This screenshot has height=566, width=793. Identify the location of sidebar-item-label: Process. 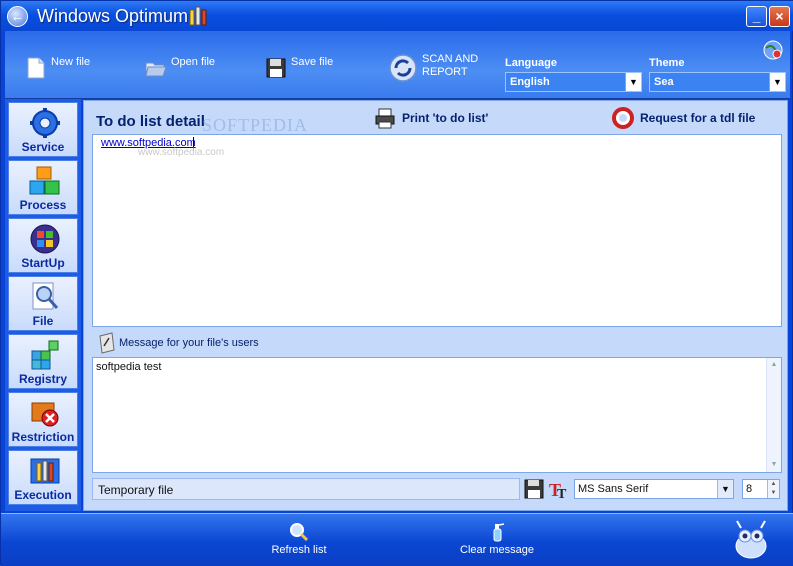
(43, 205).